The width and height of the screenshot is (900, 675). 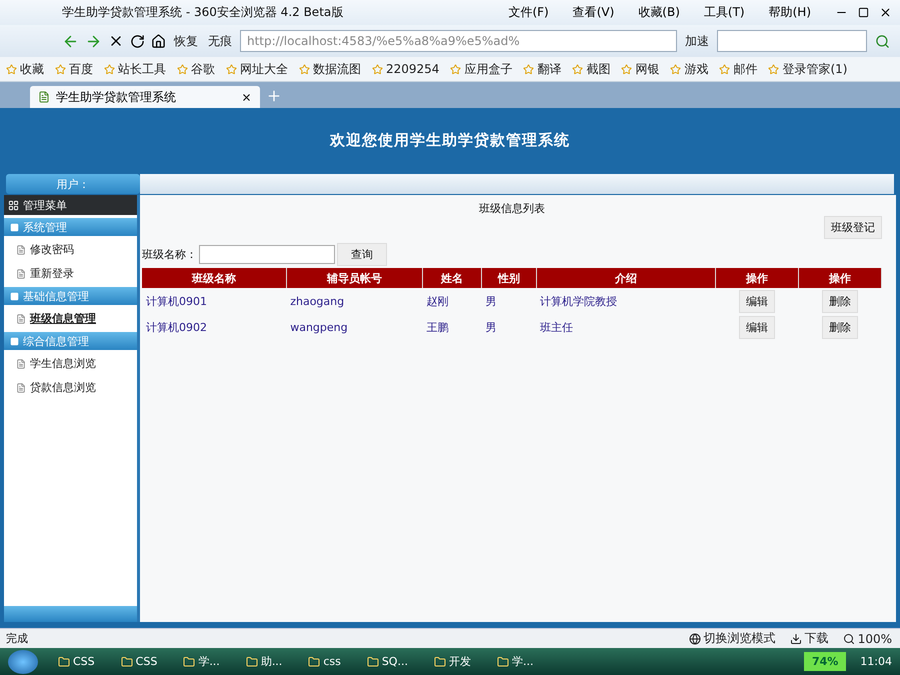 I want to click on sidebar-item: 学生信息浏览, so click(x=70, y=363).